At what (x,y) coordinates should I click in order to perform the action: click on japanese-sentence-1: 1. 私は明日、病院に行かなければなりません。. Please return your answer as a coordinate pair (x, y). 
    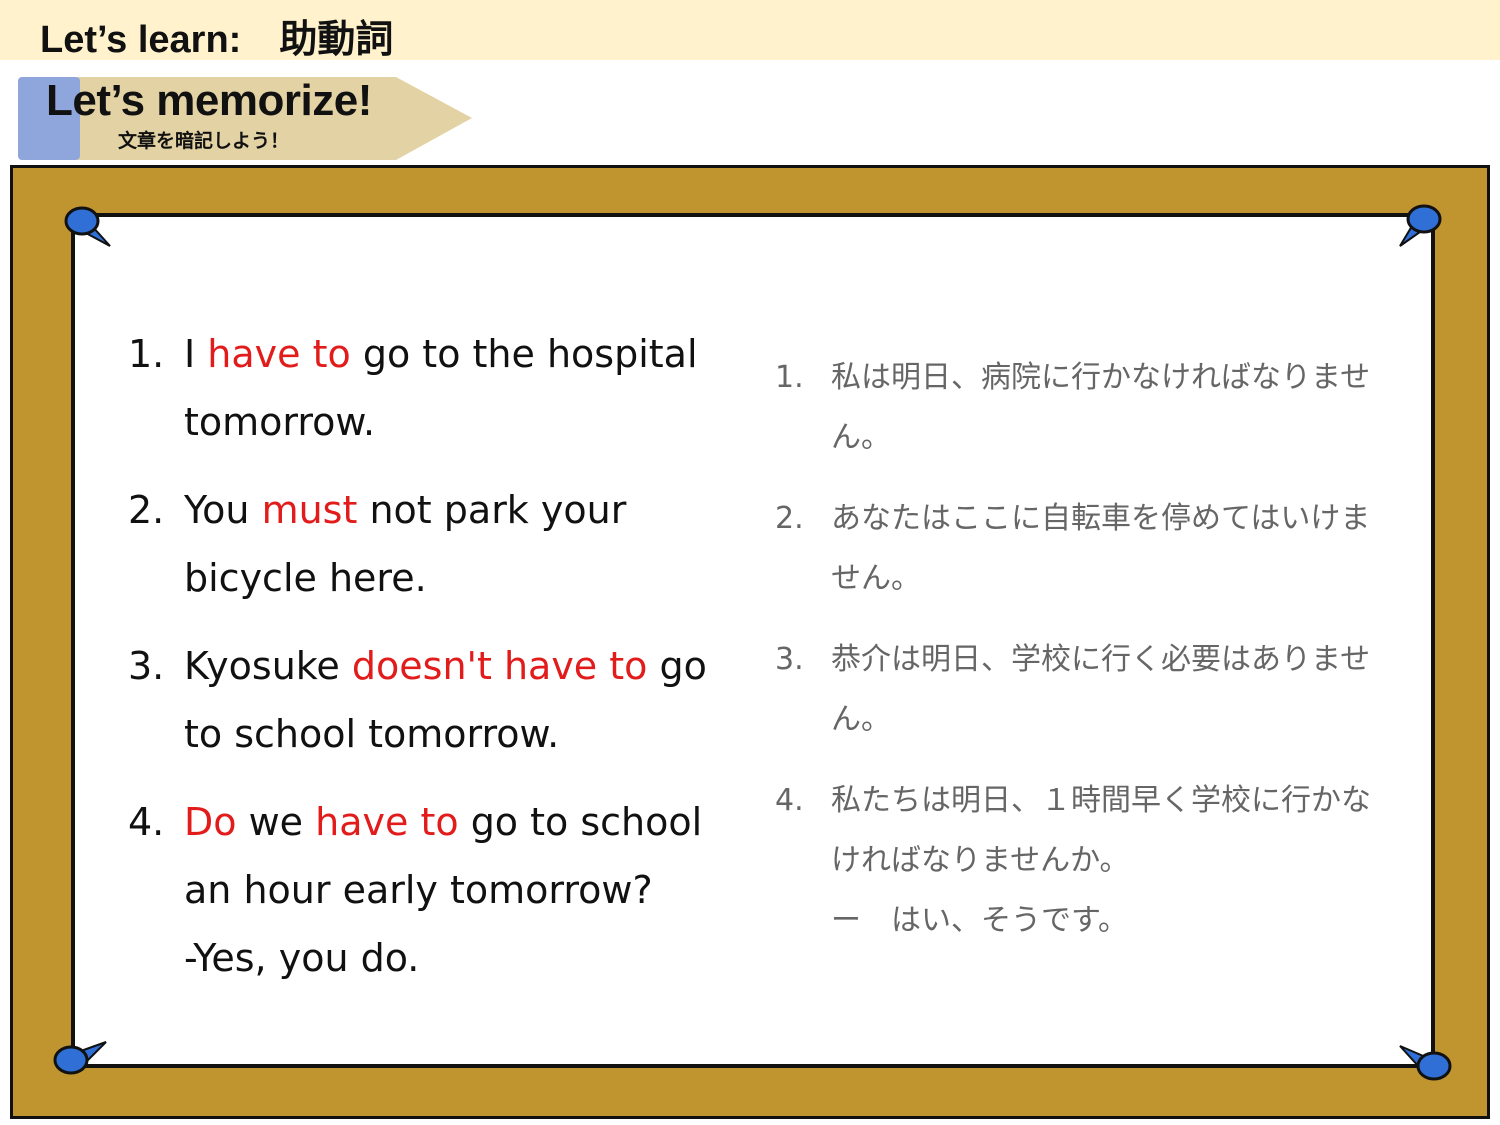
    Looking at the image, I should click on (1085, 408).